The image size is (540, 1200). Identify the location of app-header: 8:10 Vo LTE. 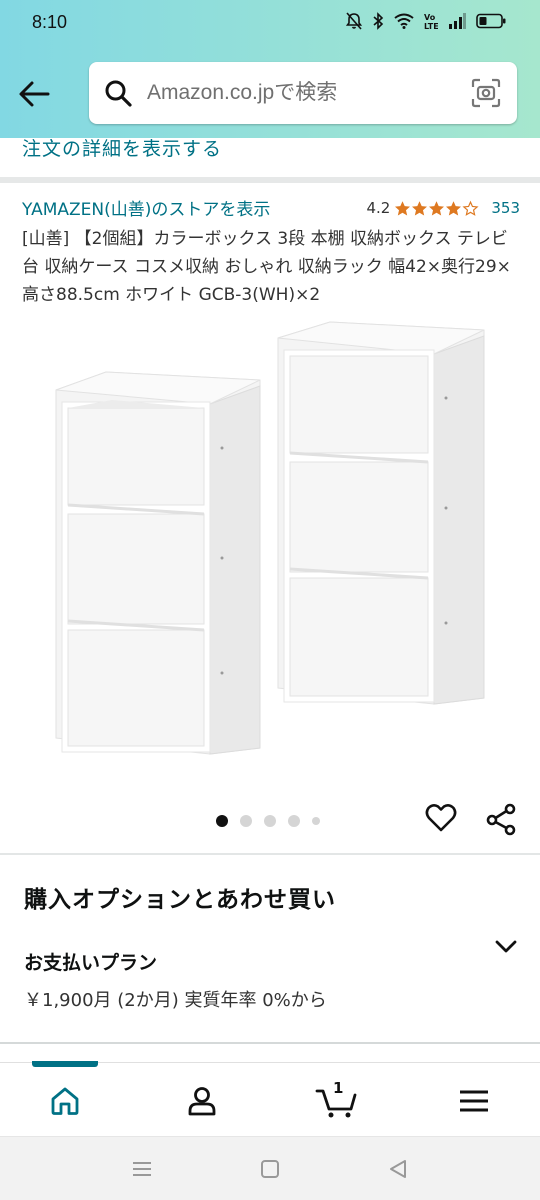
(270, 69).